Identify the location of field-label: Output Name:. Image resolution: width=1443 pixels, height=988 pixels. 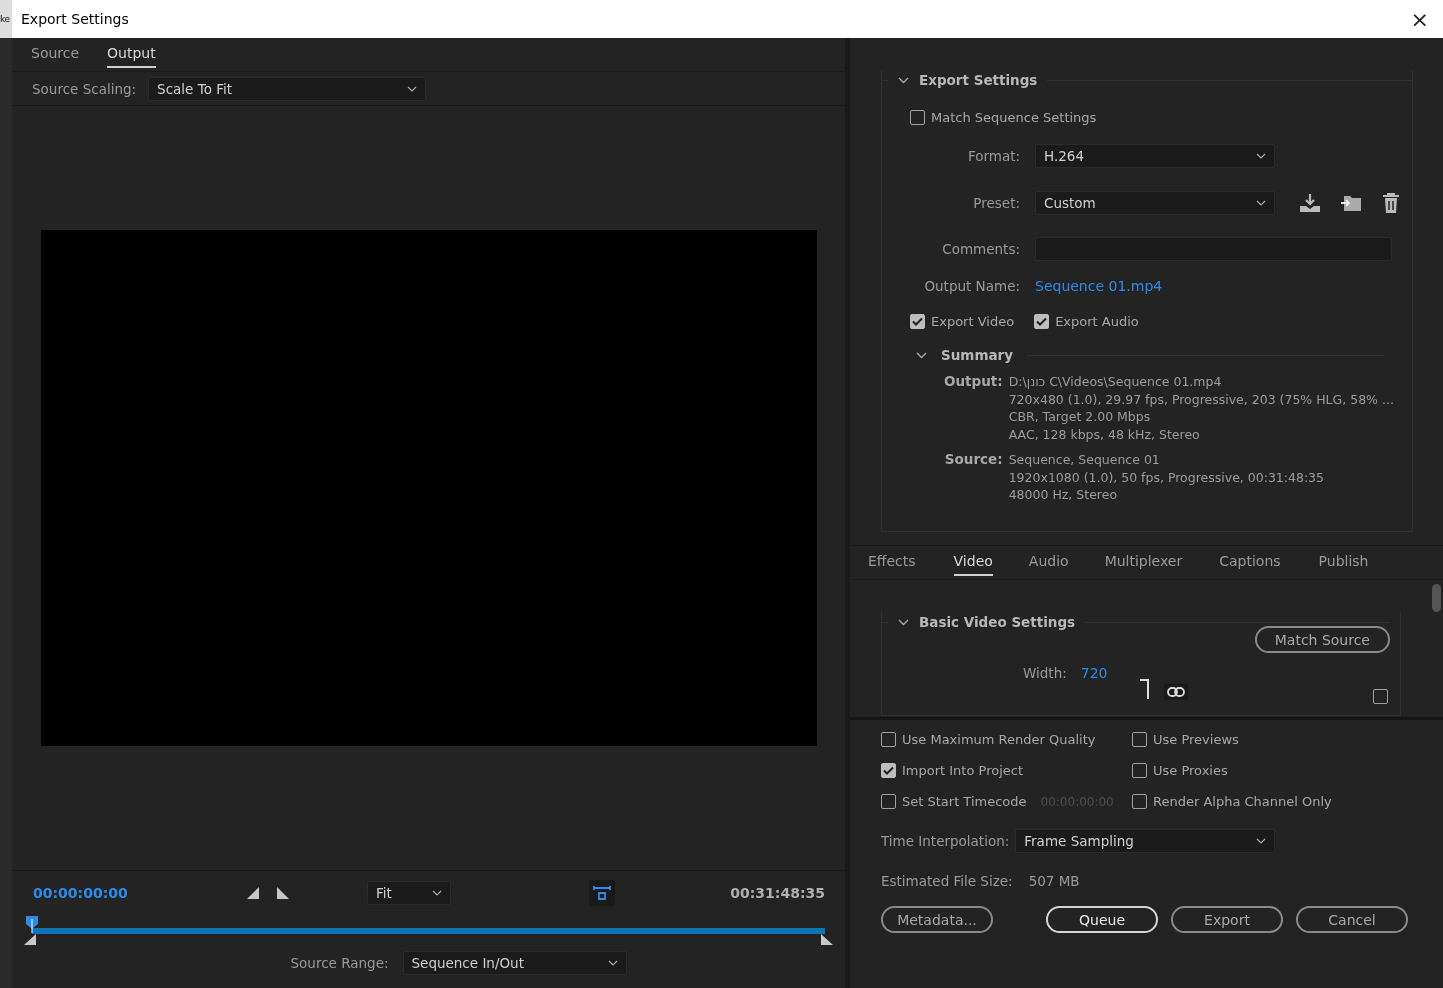
(971, 286).